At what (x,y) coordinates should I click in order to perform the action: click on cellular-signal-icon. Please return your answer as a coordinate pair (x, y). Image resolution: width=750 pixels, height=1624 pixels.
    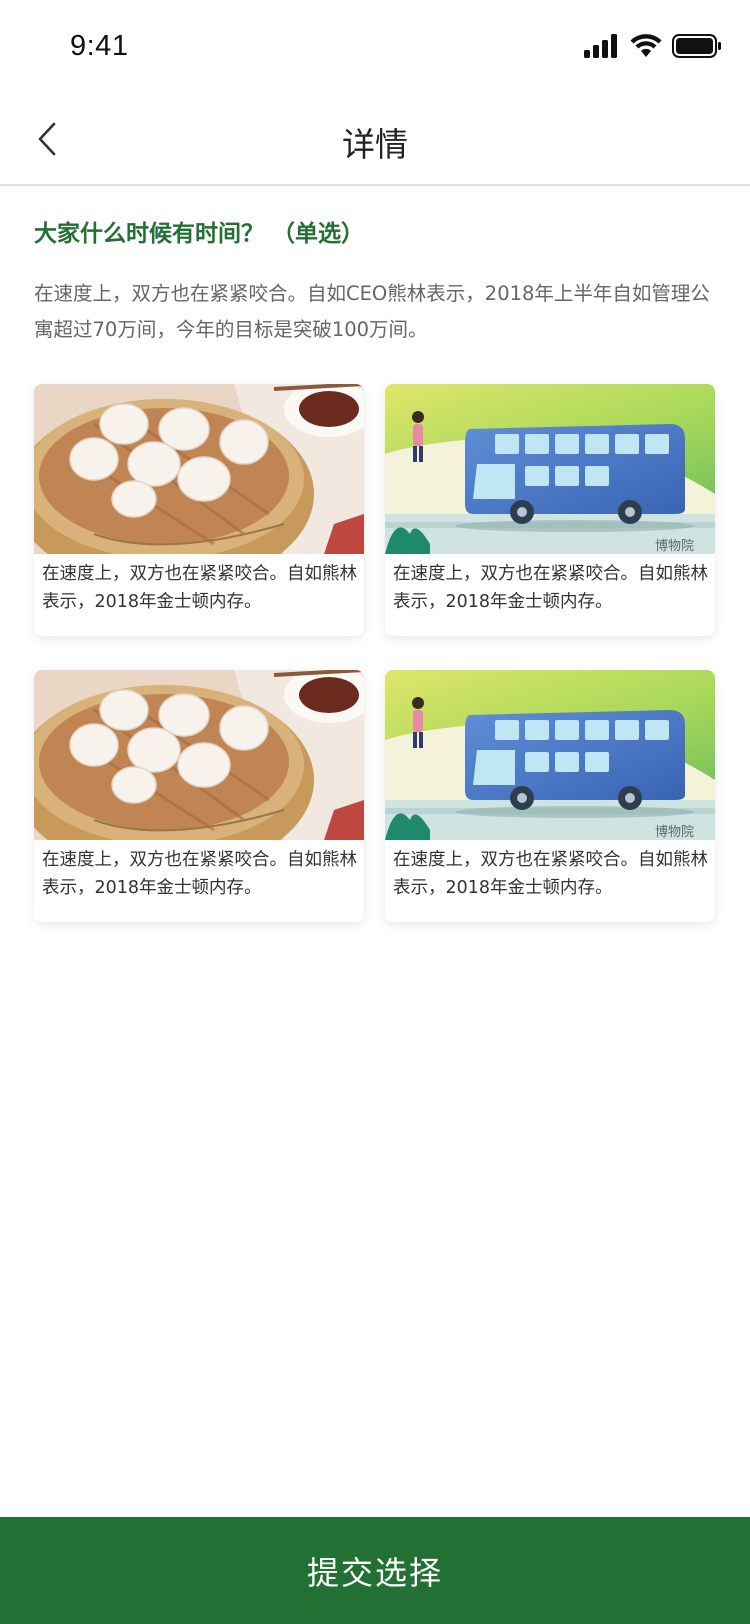
    Looking at the image, I should click on (600, 46).